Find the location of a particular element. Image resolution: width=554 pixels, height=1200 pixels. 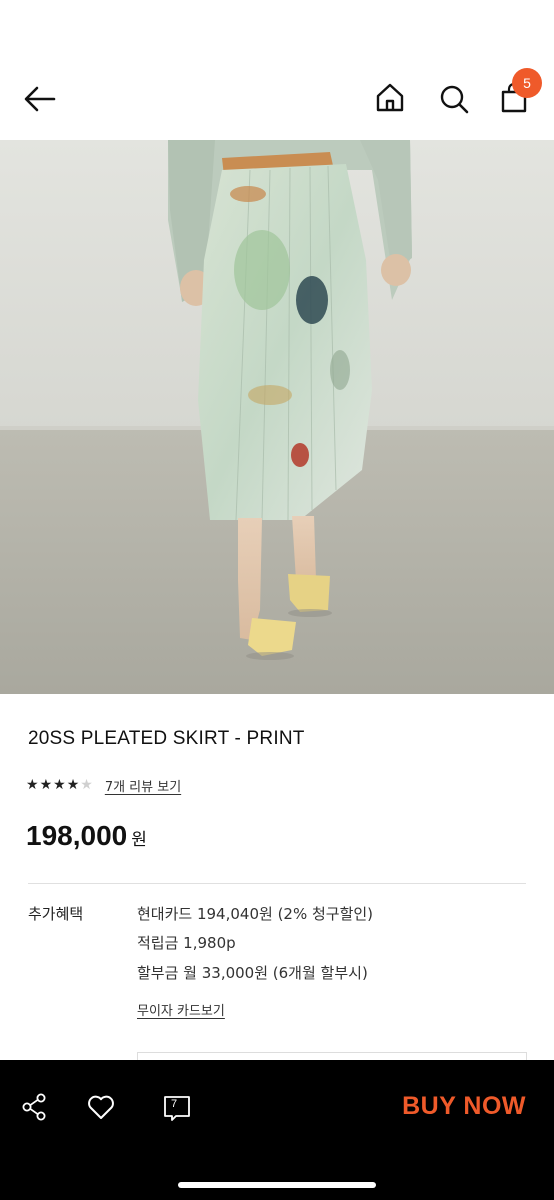

reward-points-text: 적립금 1,980p is located at coordinates (186, 943).